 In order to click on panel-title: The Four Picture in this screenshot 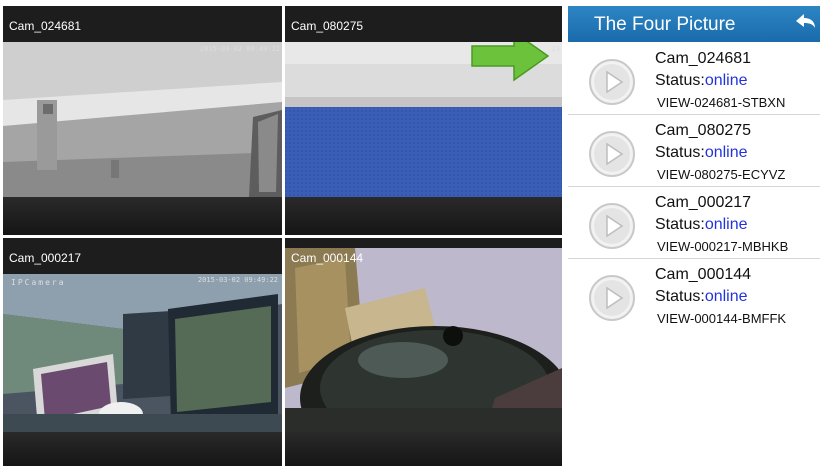, I will do `click(665, 24)`.